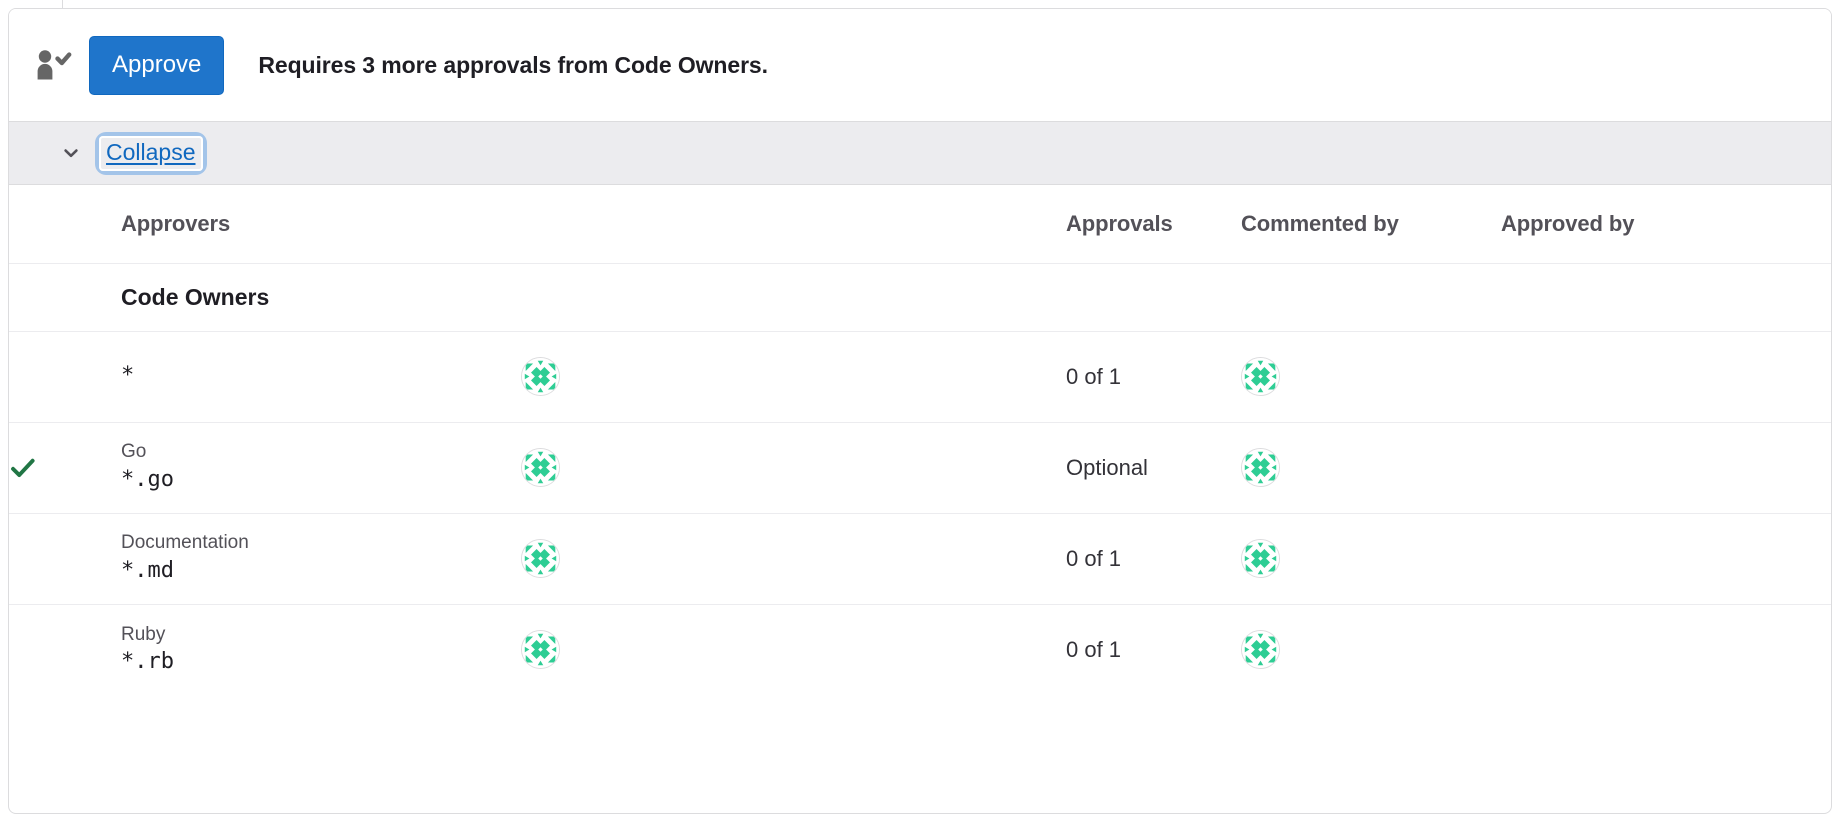 The image size is (1840, 822). I want to click on rule-name-cell: *, so click(321, 376).